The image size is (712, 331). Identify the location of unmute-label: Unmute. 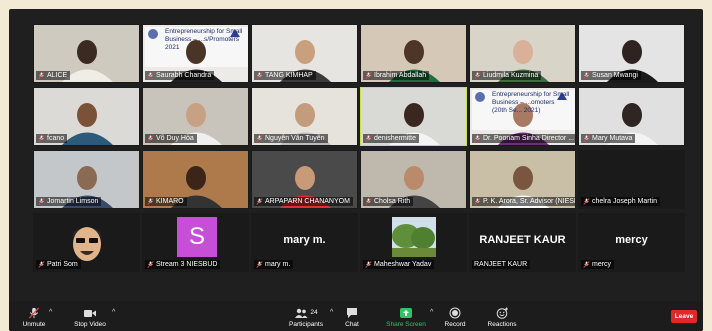
(34, 324).